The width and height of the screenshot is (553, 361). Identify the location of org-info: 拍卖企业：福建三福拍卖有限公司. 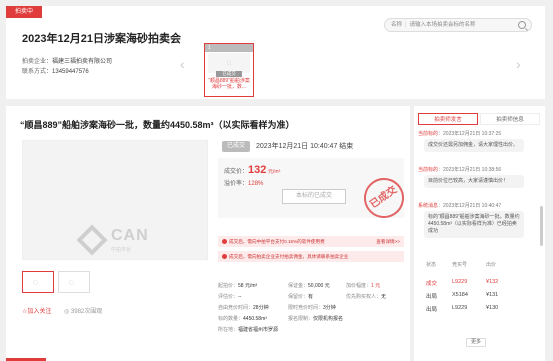
(67, 62).